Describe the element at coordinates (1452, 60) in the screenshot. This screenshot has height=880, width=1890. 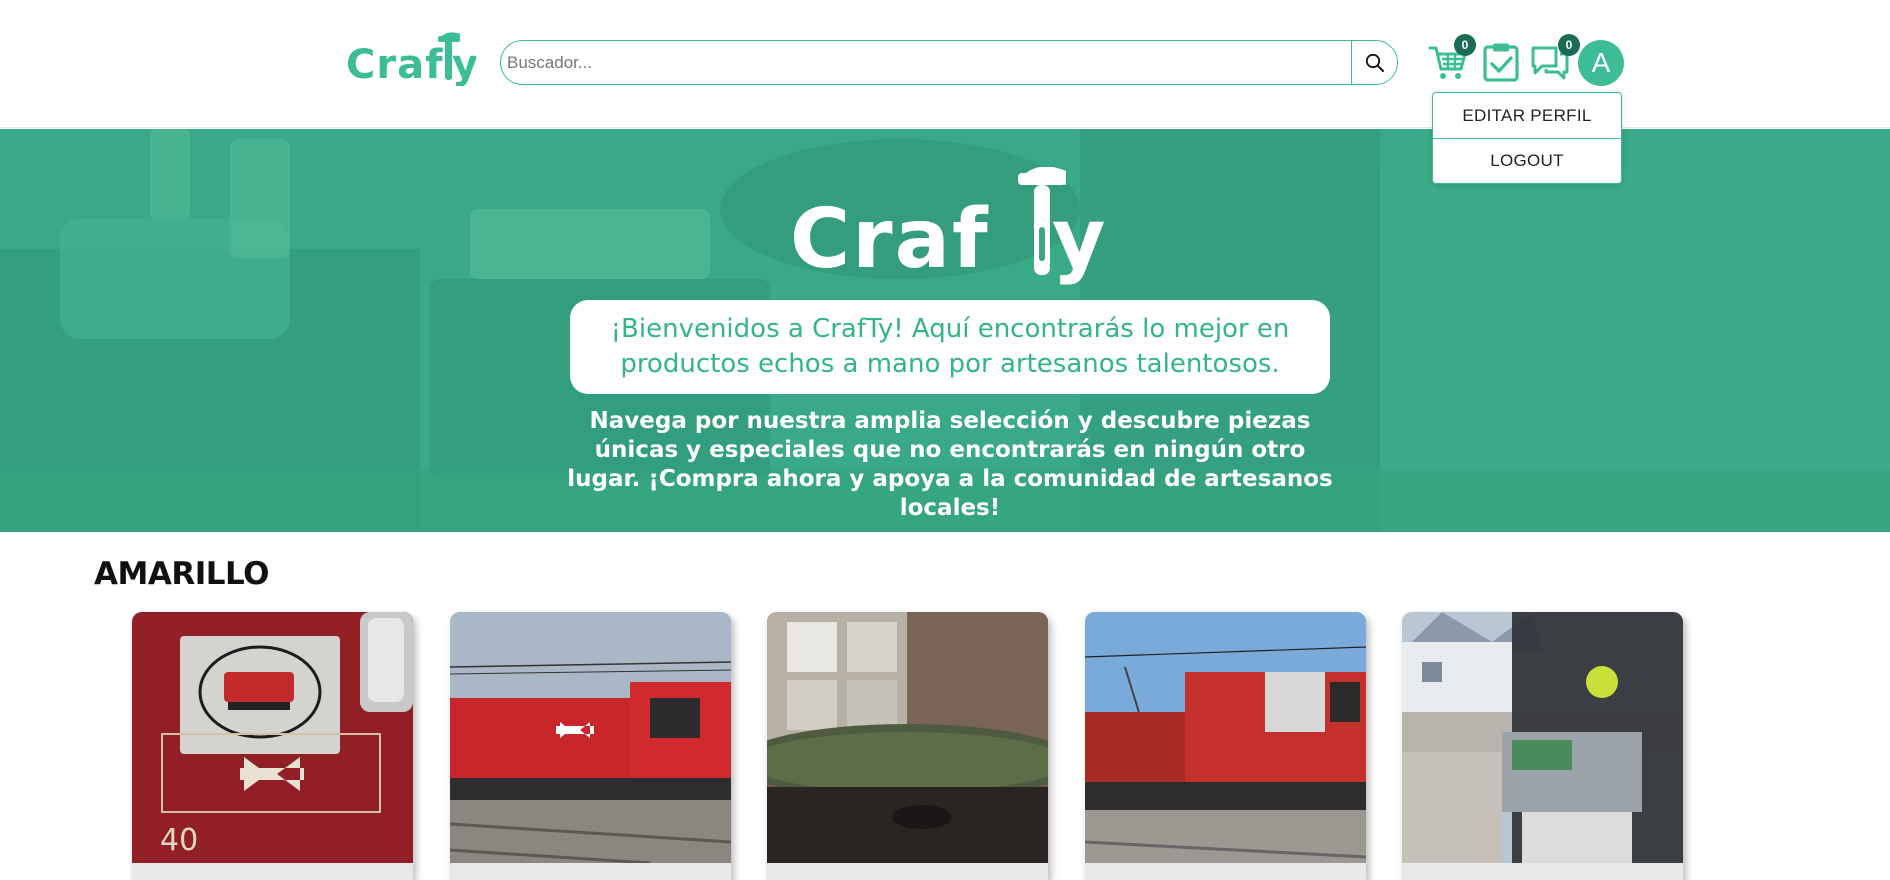
I see `cart-button: 0` at that location.